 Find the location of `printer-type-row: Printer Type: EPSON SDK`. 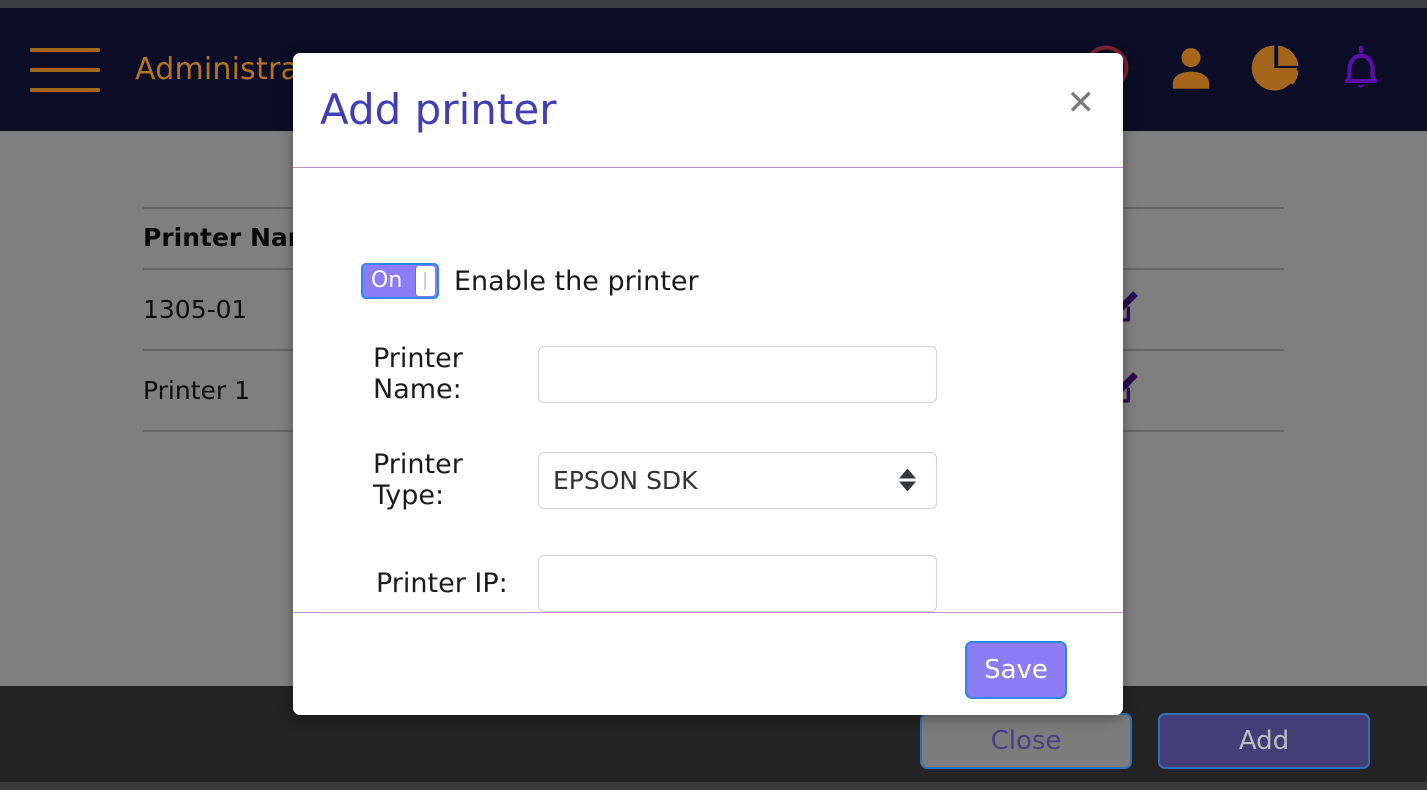

printer-type-row: Printer Type: EPSON SDK is located at coordinates (708, 480).